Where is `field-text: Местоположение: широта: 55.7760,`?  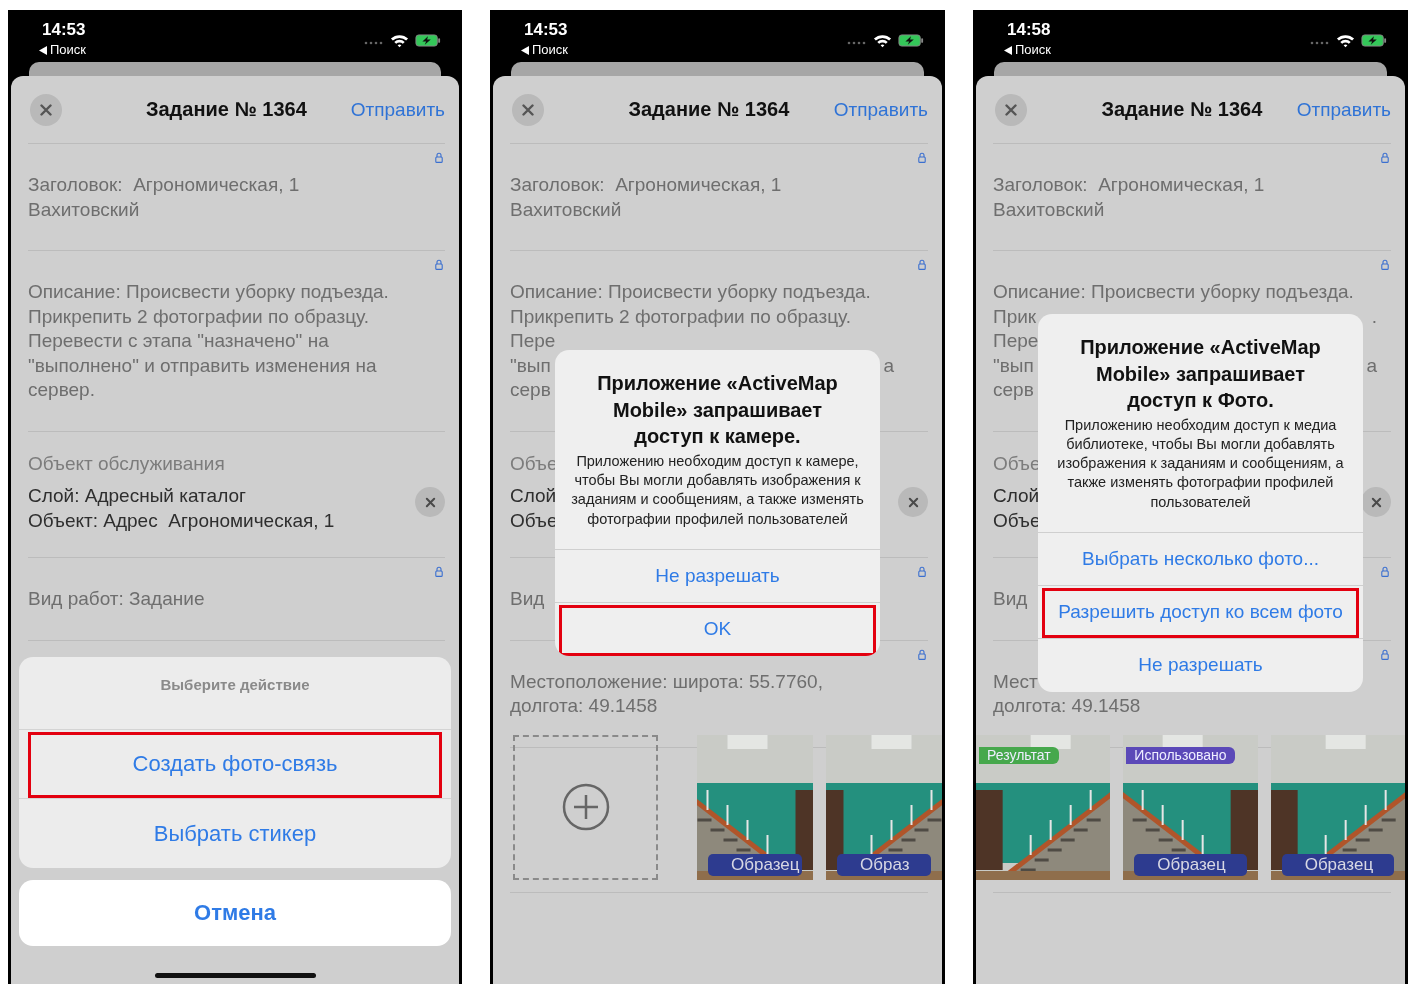
field-text: Местоположение: широта: 55.7760, is located at coordinates (666, 681).